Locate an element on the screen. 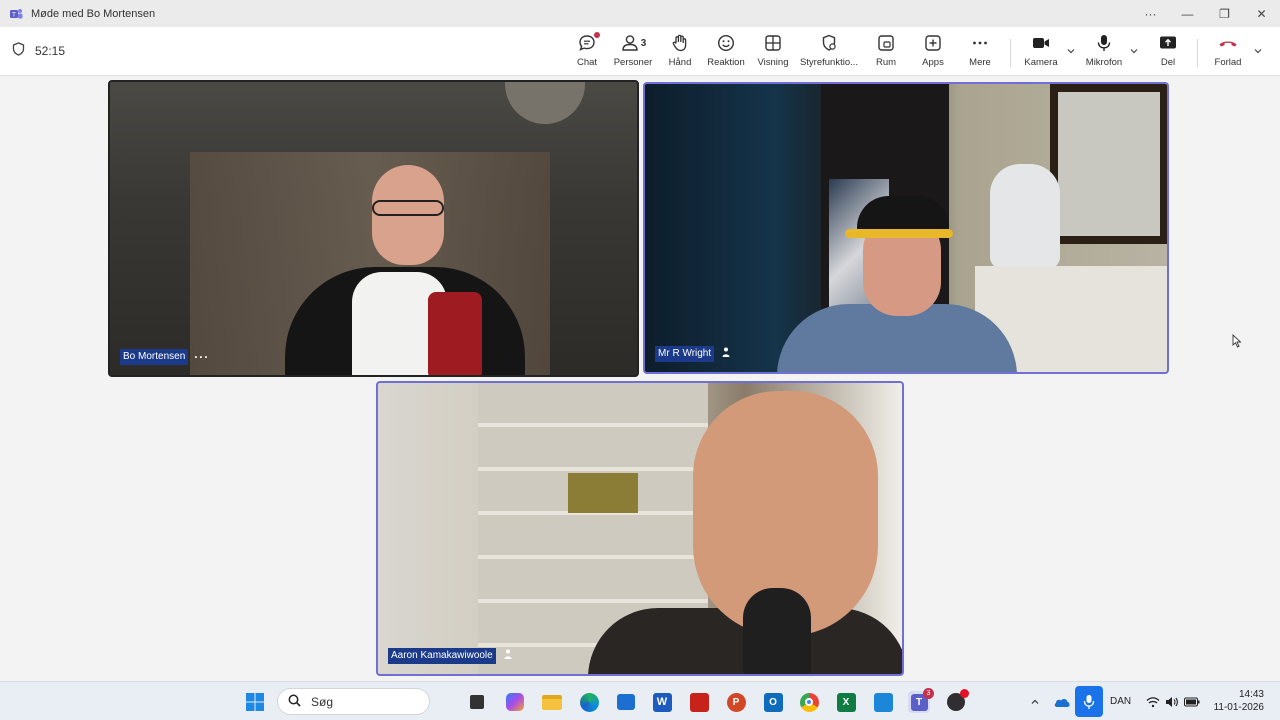 The width and height of the screenshot is (1280, 720). clock-date: 11-01-2026 is located at coordinates (1238, 707).